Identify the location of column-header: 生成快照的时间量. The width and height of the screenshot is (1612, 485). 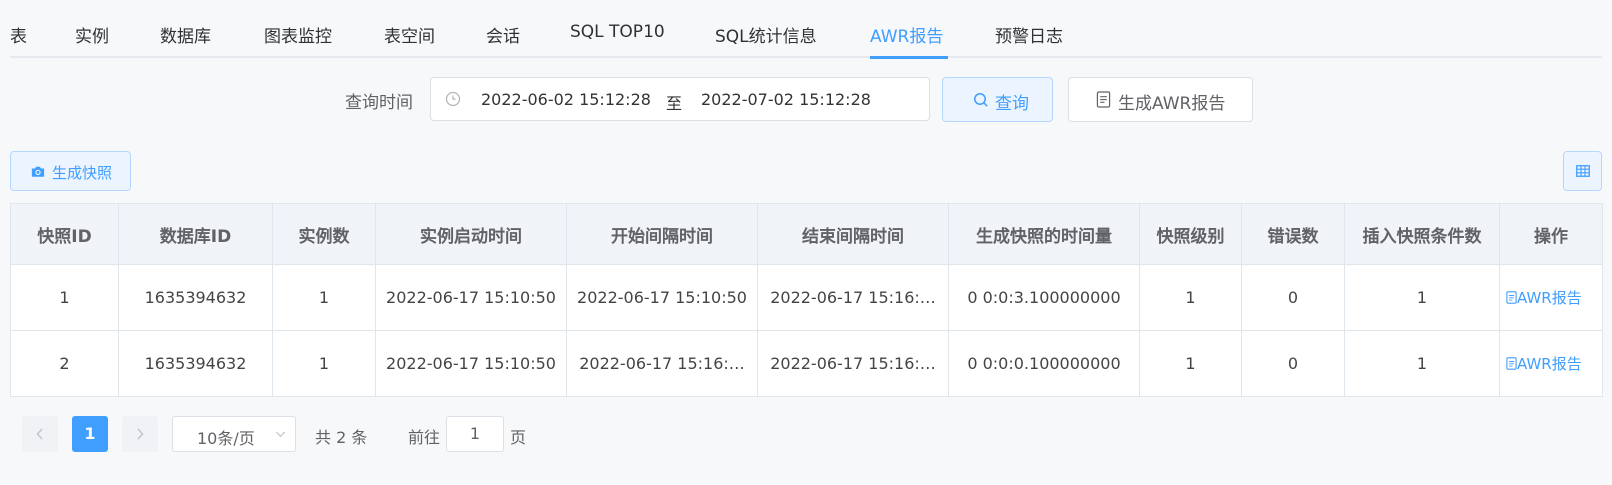
(1044, 234).